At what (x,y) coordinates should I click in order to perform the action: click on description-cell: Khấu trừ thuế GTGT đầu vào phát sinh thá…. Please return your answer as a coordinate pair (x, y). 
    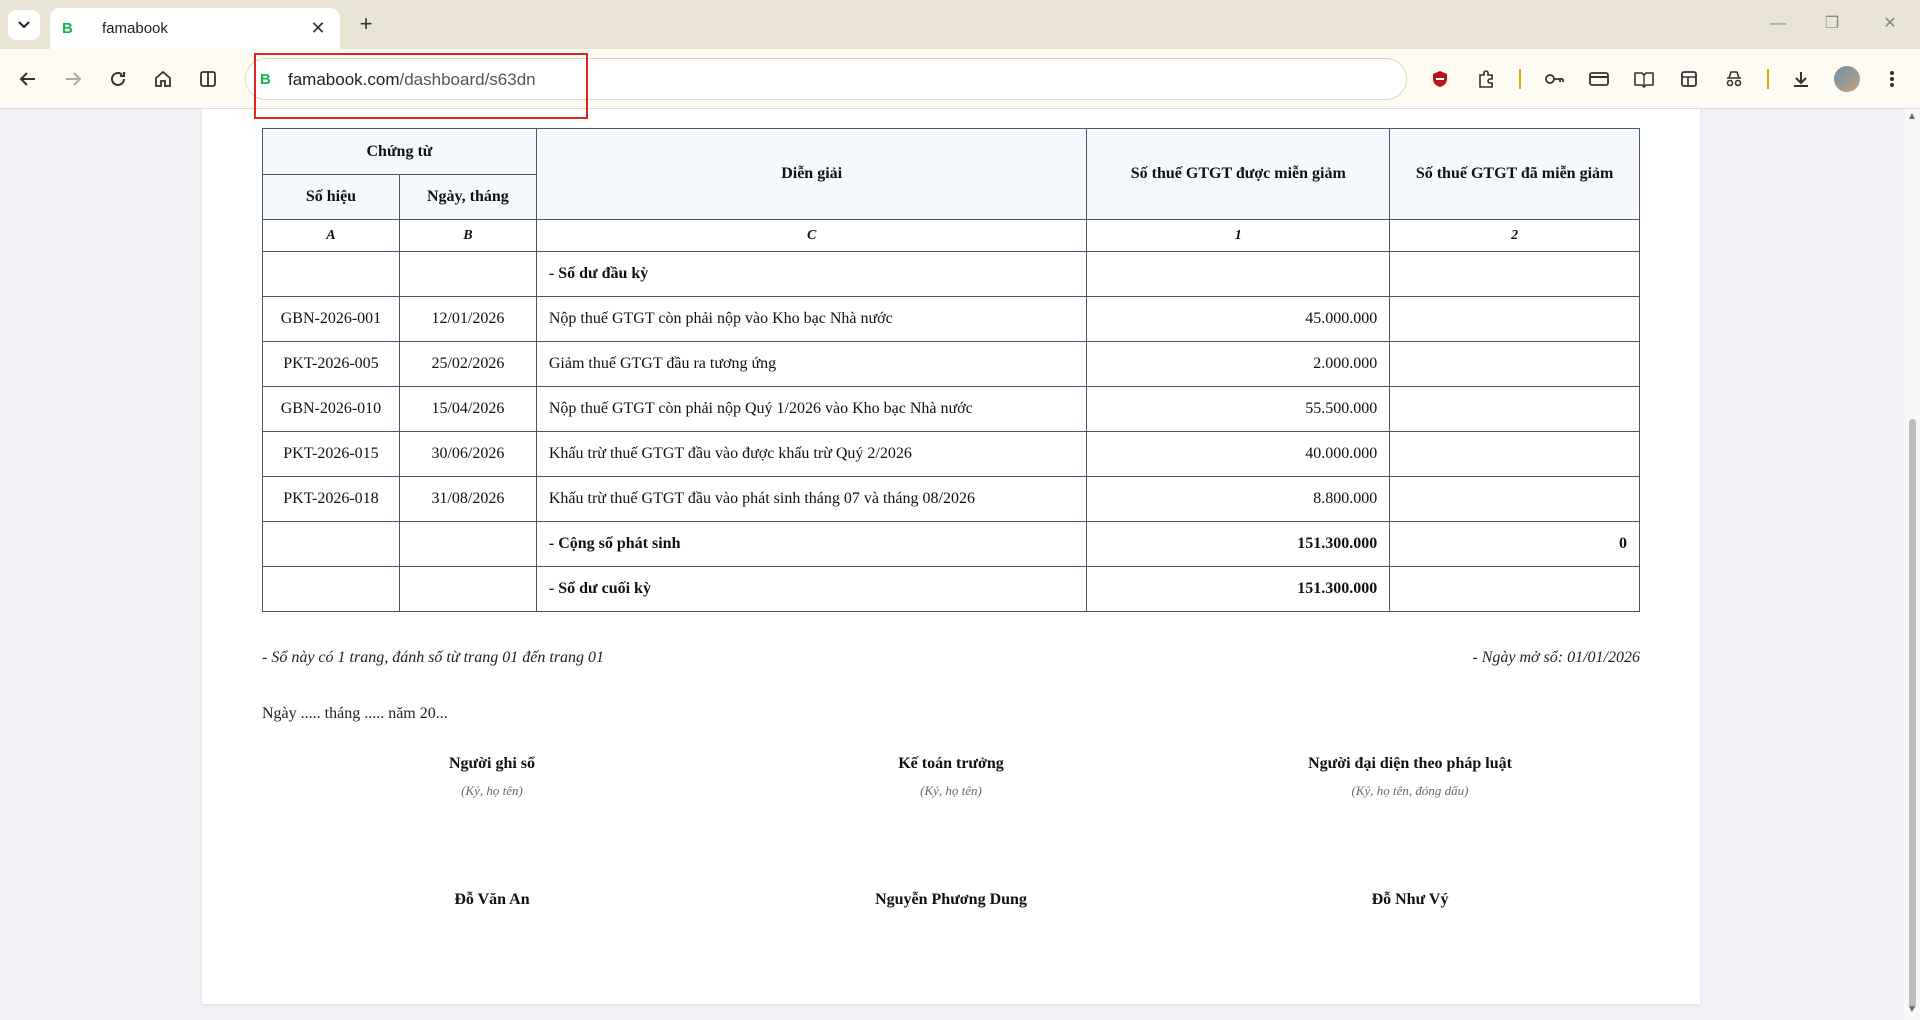
    Looking at the image, I should click on (811, 499).